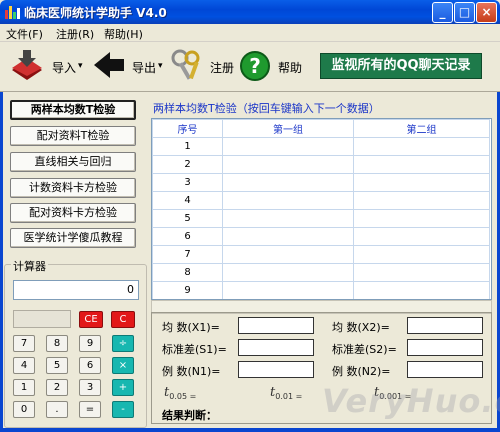 The width and height of the screenshot is (500, 432). What do you see at coordinates (73, 188) in the screenshot?
I see `btn-chi-square-count: 计数资料卡方检验` at bounding box center [73, 188].